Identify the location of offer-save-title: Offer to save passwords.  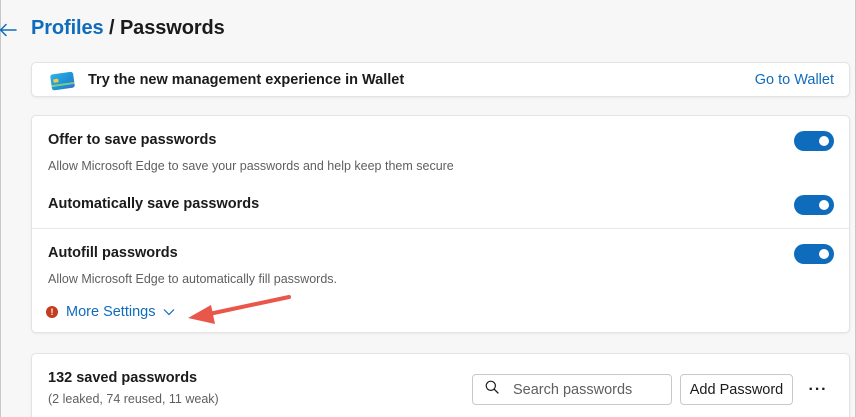
(132, 140).